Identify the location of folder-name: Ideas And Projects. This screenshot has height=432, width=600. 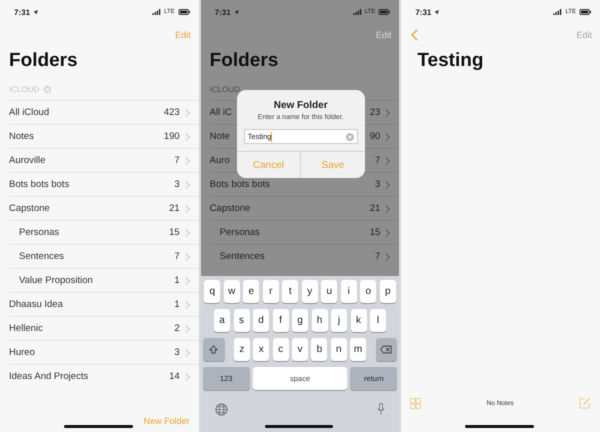
(48, 376).